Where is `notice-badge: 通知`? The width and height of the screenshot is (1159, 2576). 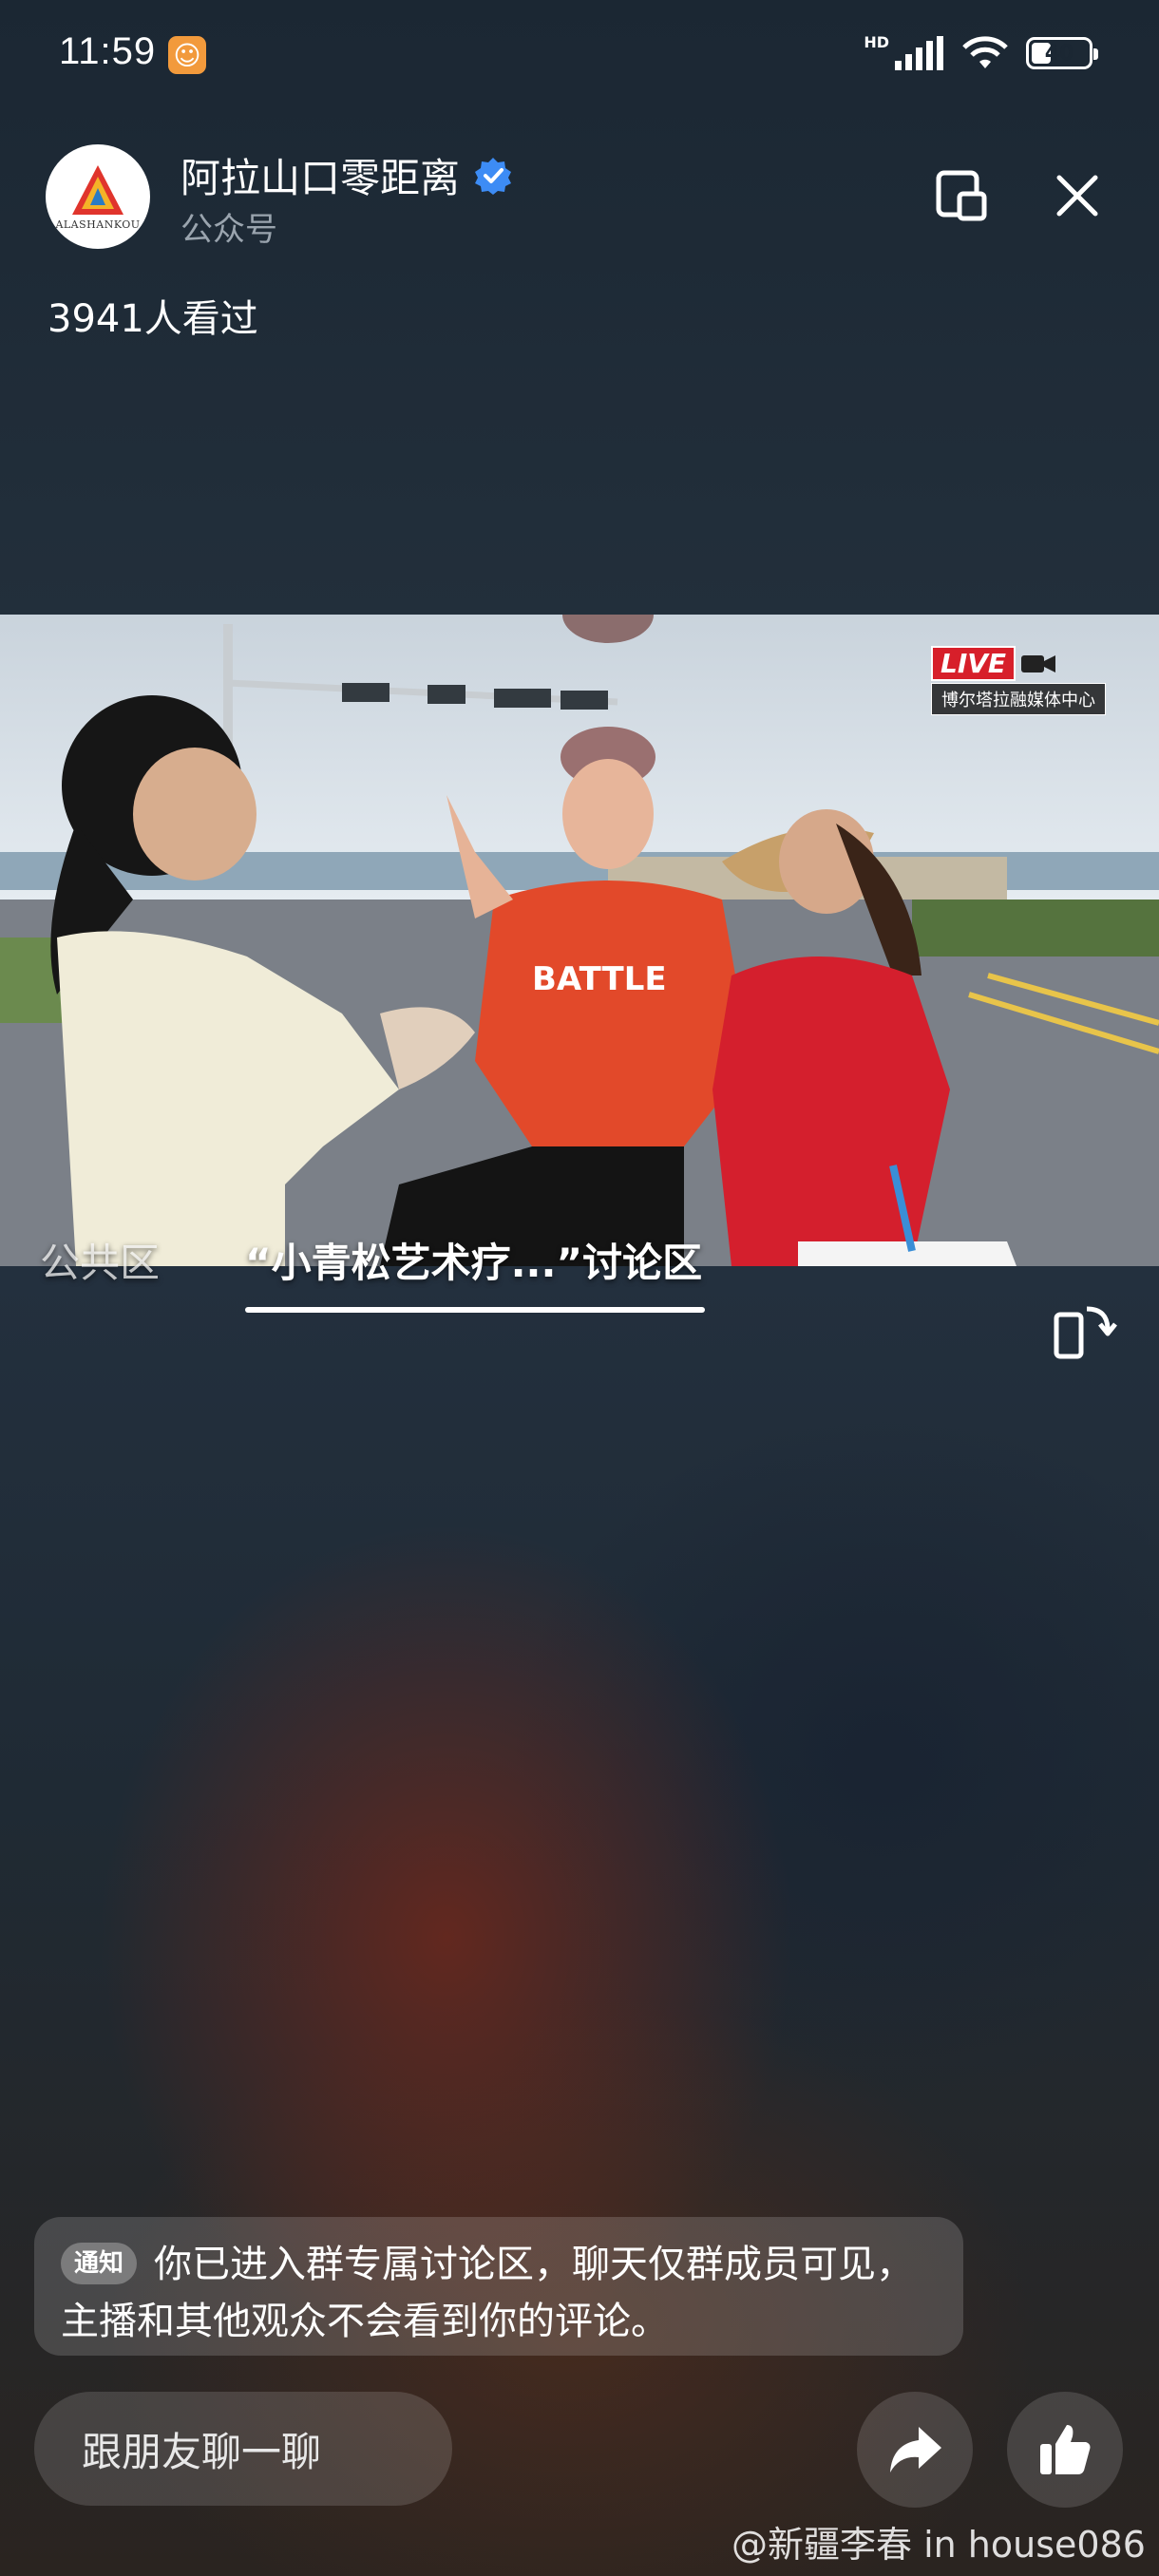 notice-badge: 通知 is located at coordinates (99, 2263).